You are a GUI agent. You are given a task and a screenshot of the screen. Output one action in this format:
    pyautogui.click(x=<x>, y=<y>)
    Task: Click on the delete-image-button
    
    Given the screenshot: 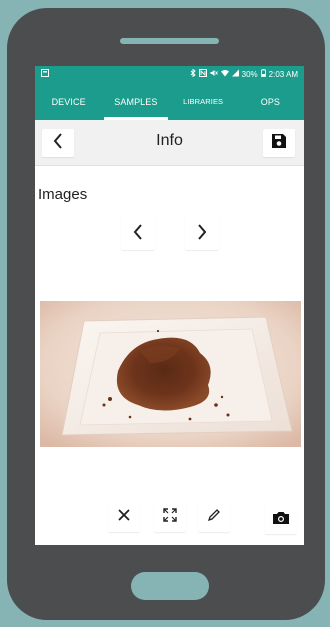 What is the action you would take?
    pyautogui.click(x=124, y=517)
    